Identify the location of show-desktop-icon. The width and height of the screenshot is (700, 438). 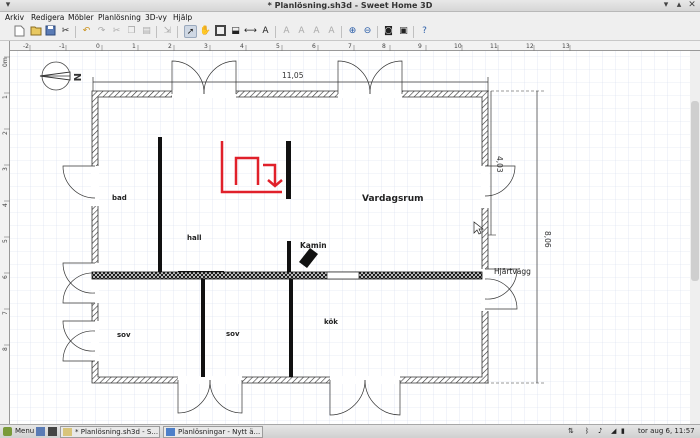
(40, 431).